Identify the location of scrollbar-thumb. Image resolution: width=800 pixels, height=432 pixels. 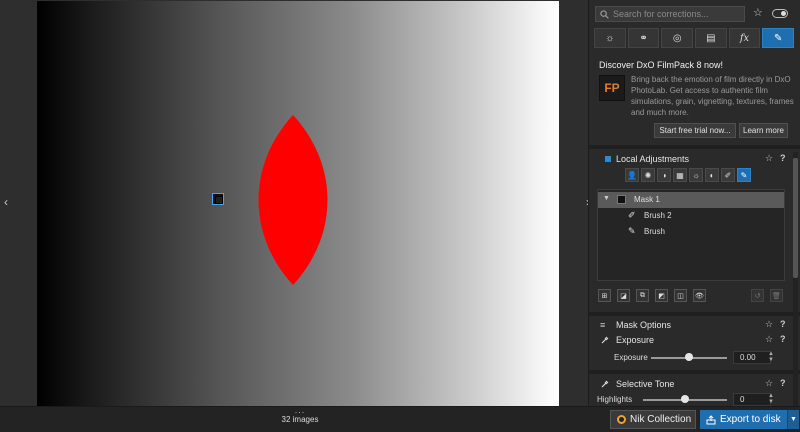
(795, 218).